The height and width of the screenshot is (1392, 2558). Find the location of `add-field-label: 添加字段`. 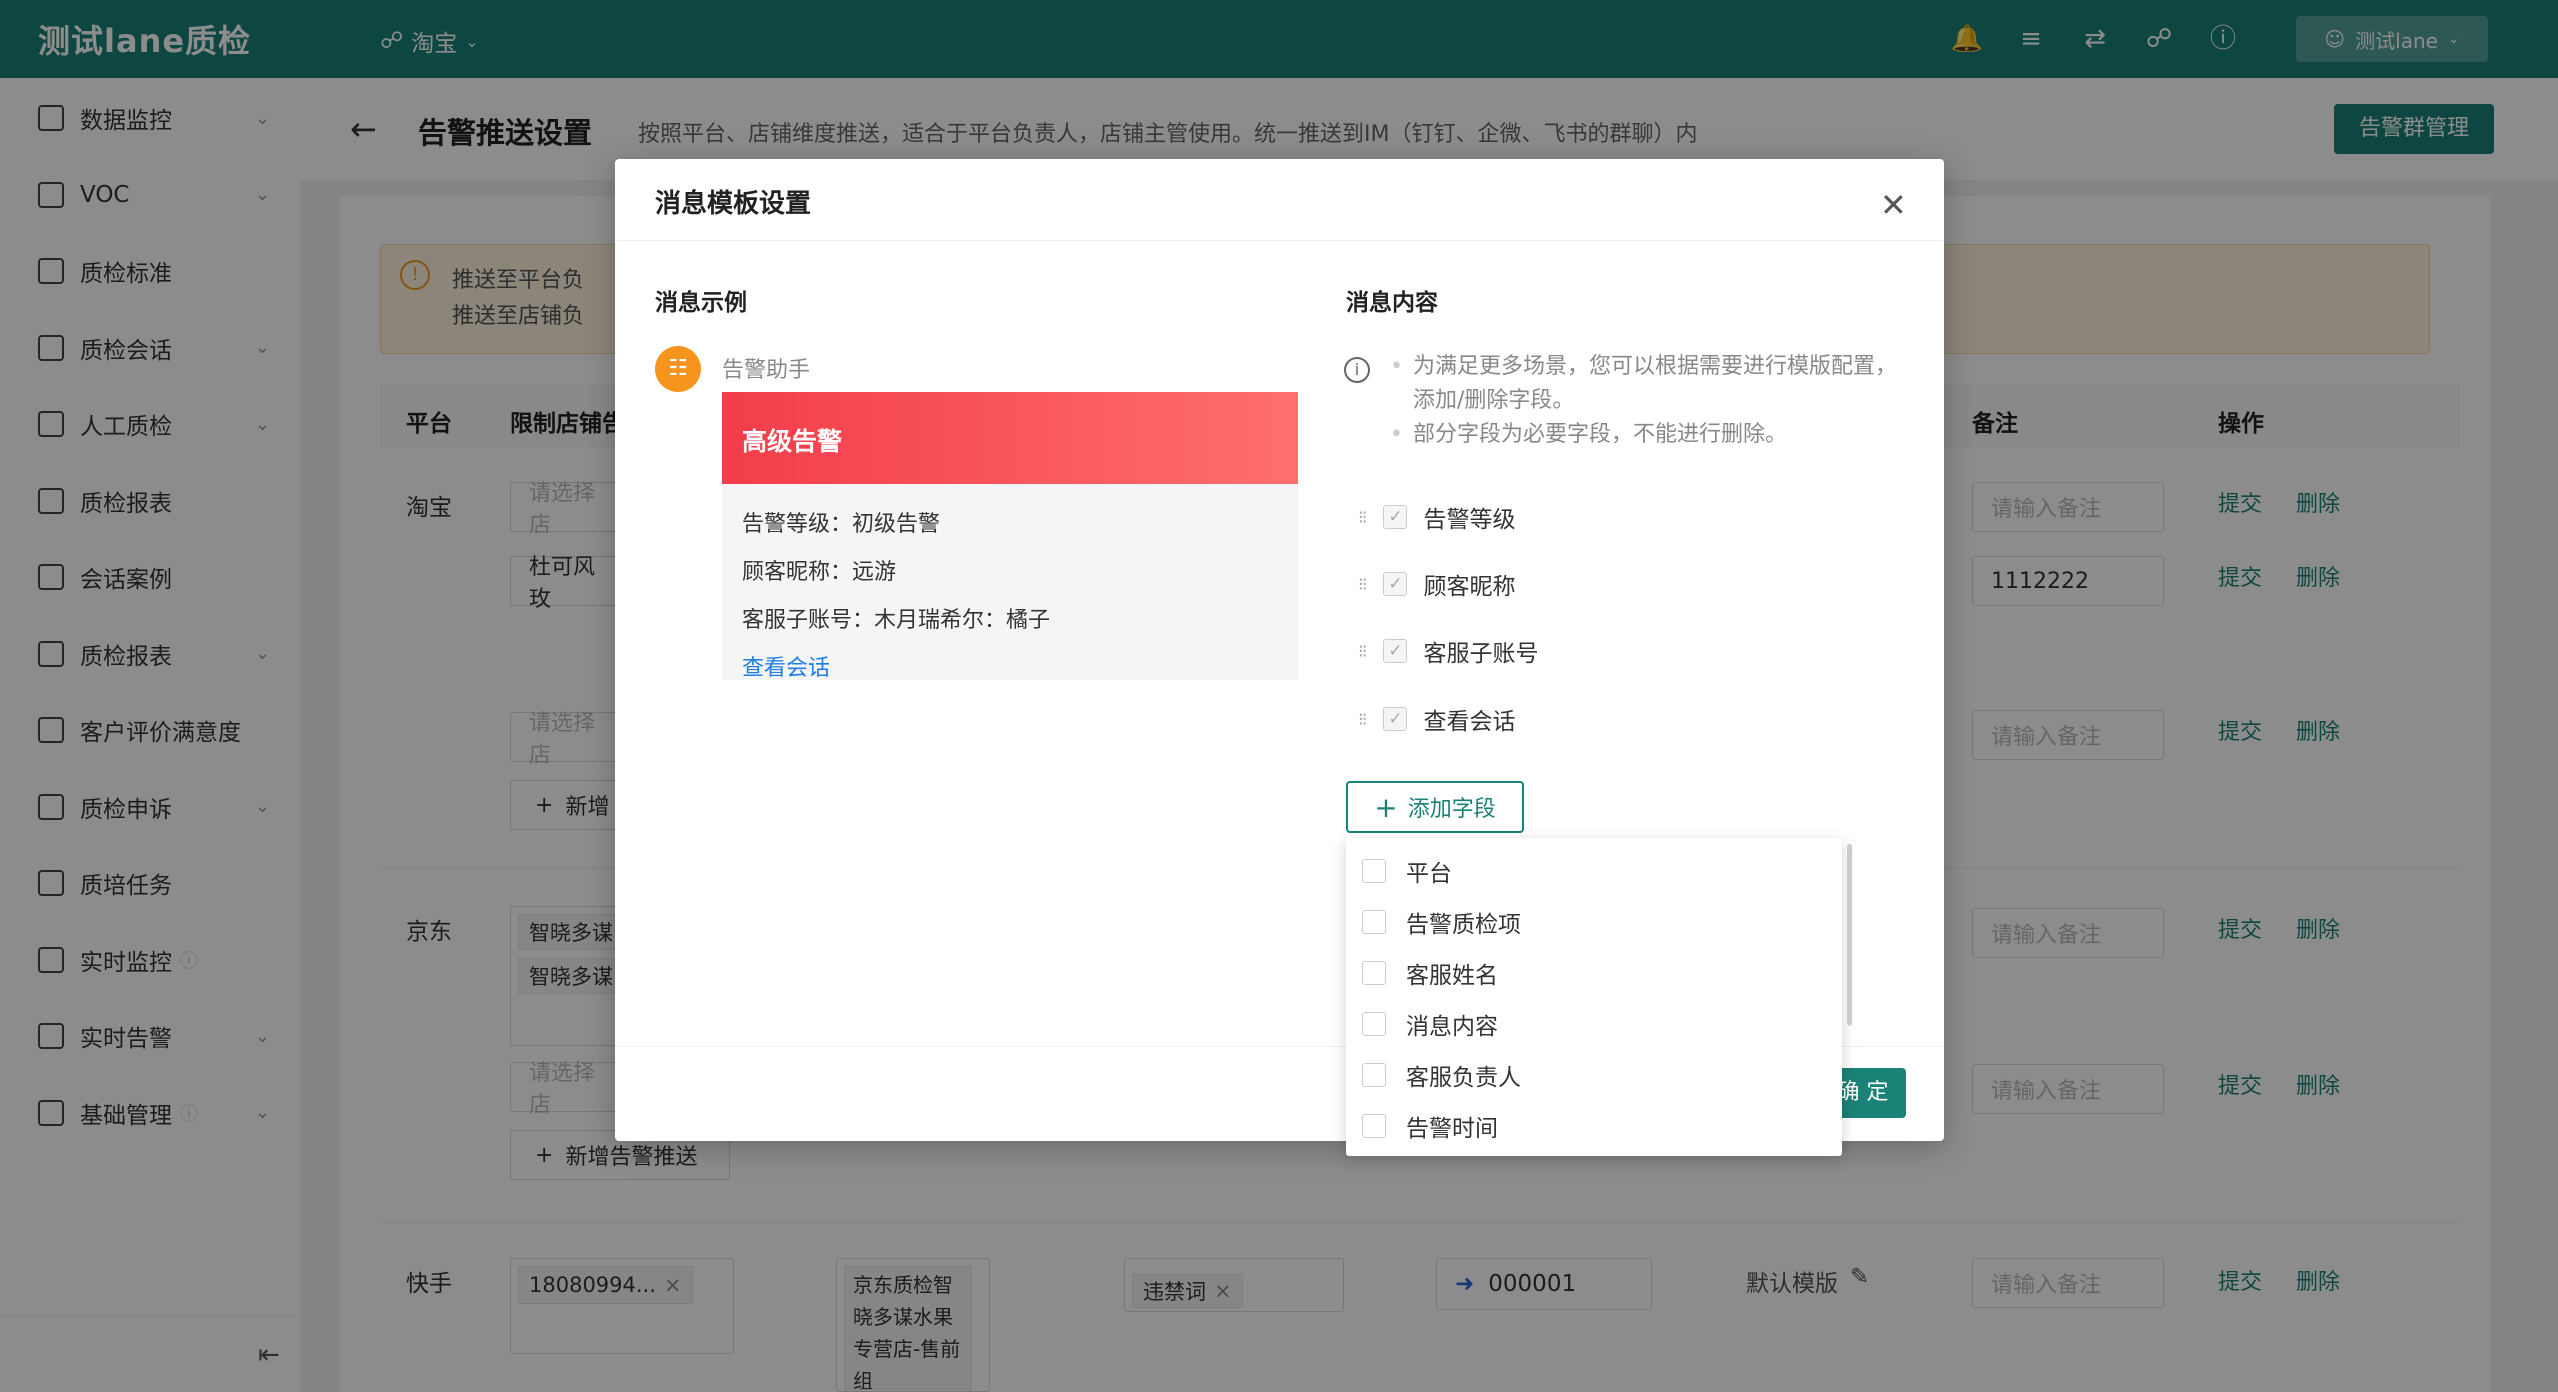

add-field-label: 添加字段 is located at coordinates (1451, 809).